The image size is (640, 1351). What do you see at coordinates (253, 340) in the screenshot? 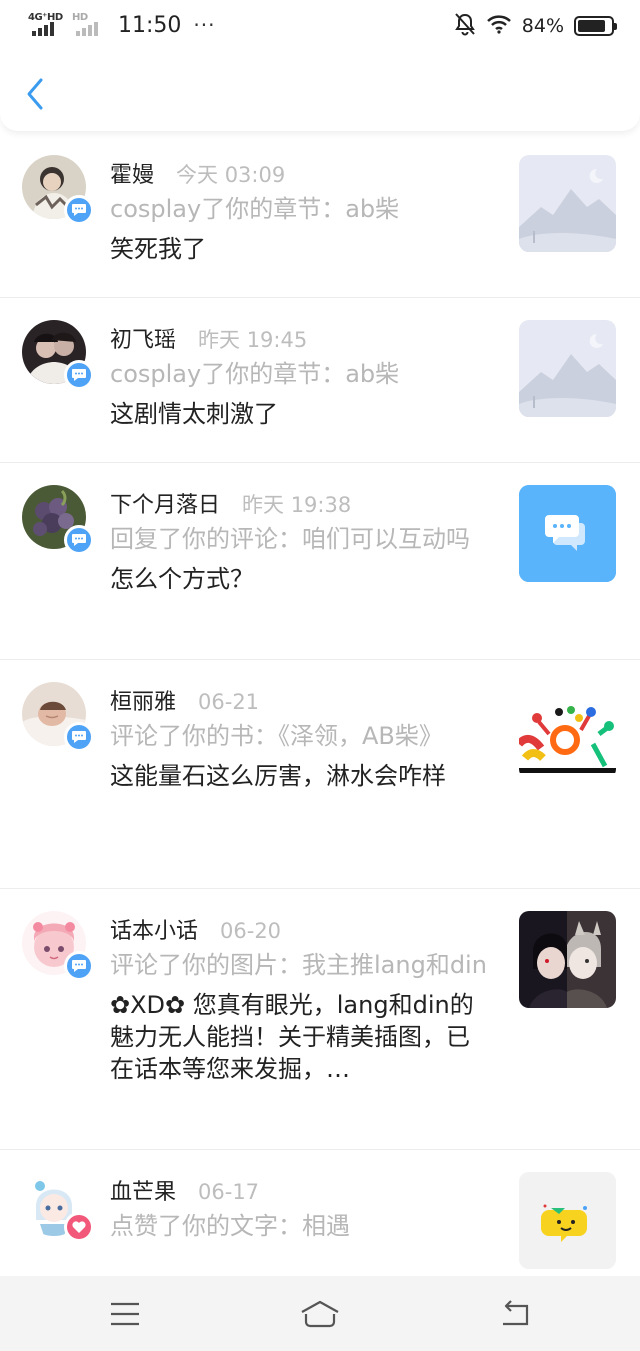
I see `timestamp: 昨天 19:45` at bounding box center [253, 340].